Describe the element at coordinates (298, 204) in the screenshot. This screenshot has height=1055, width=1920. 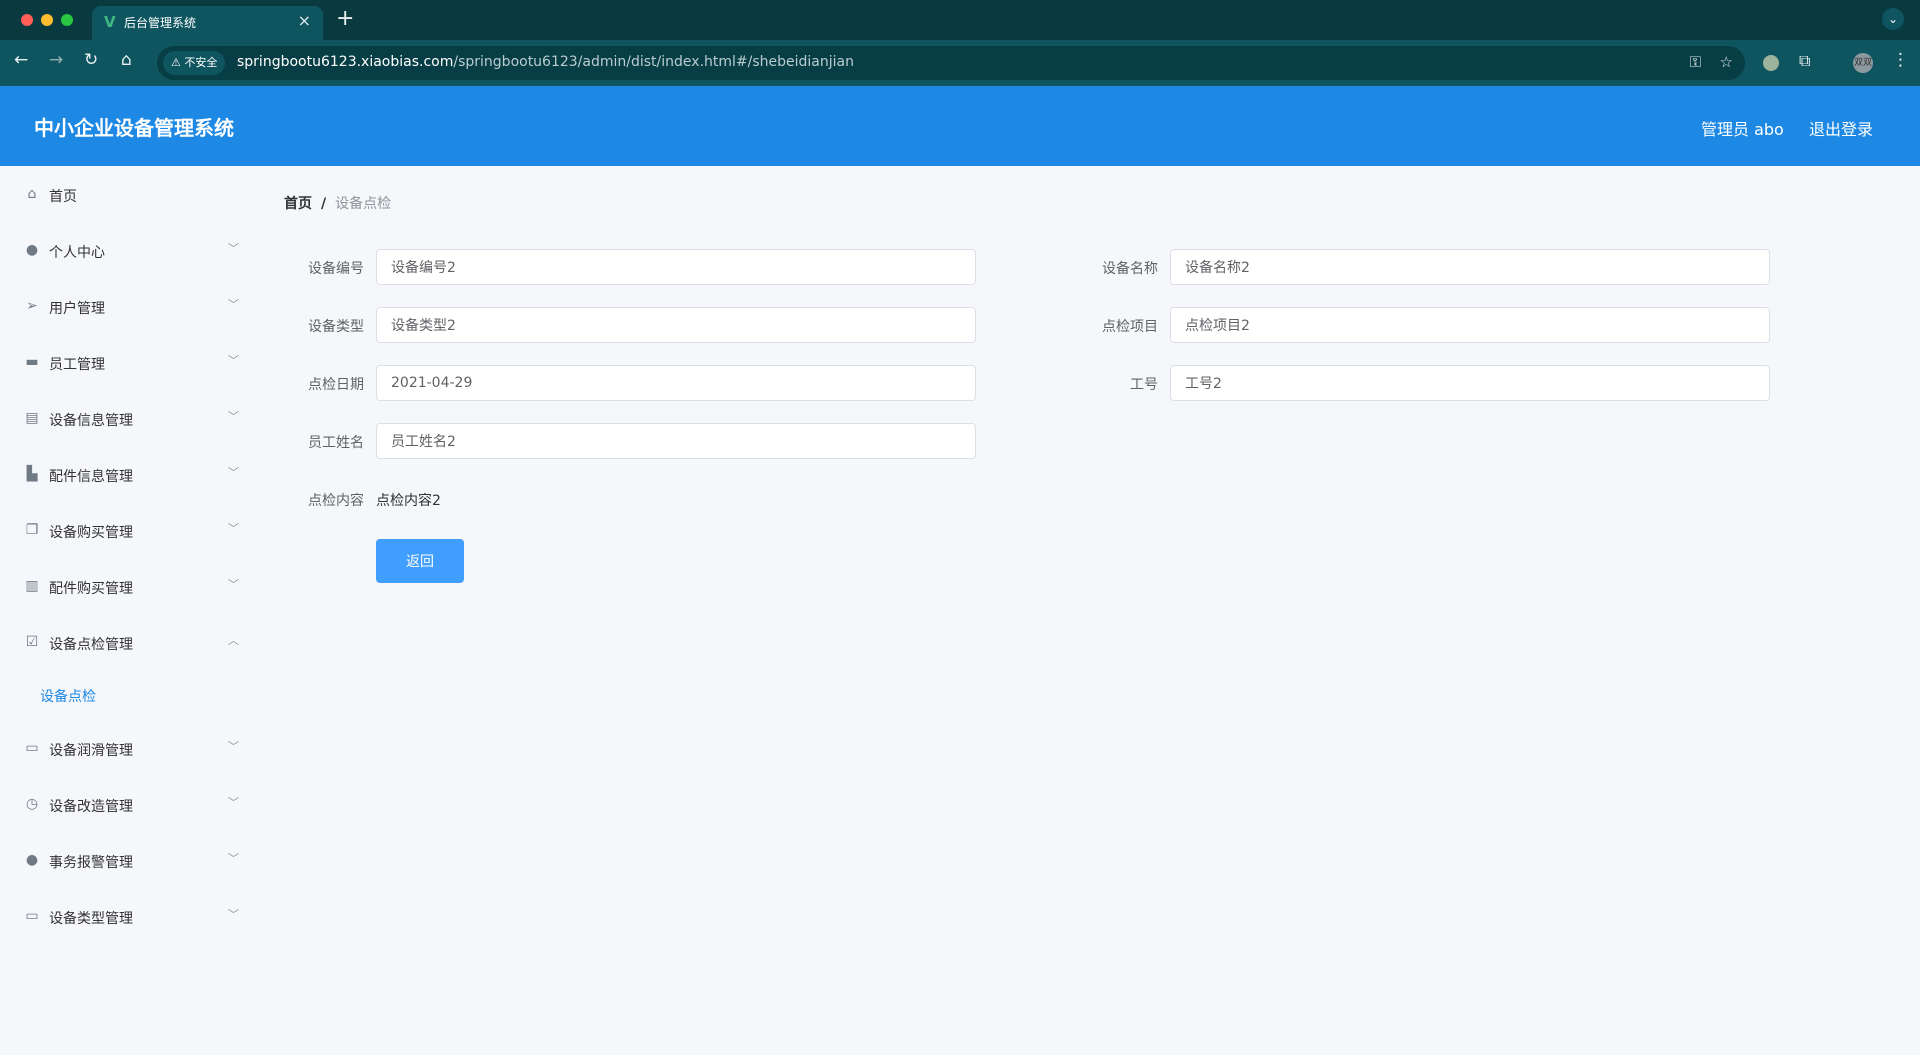
I see `breadcrumb-home: 首页` at that location.